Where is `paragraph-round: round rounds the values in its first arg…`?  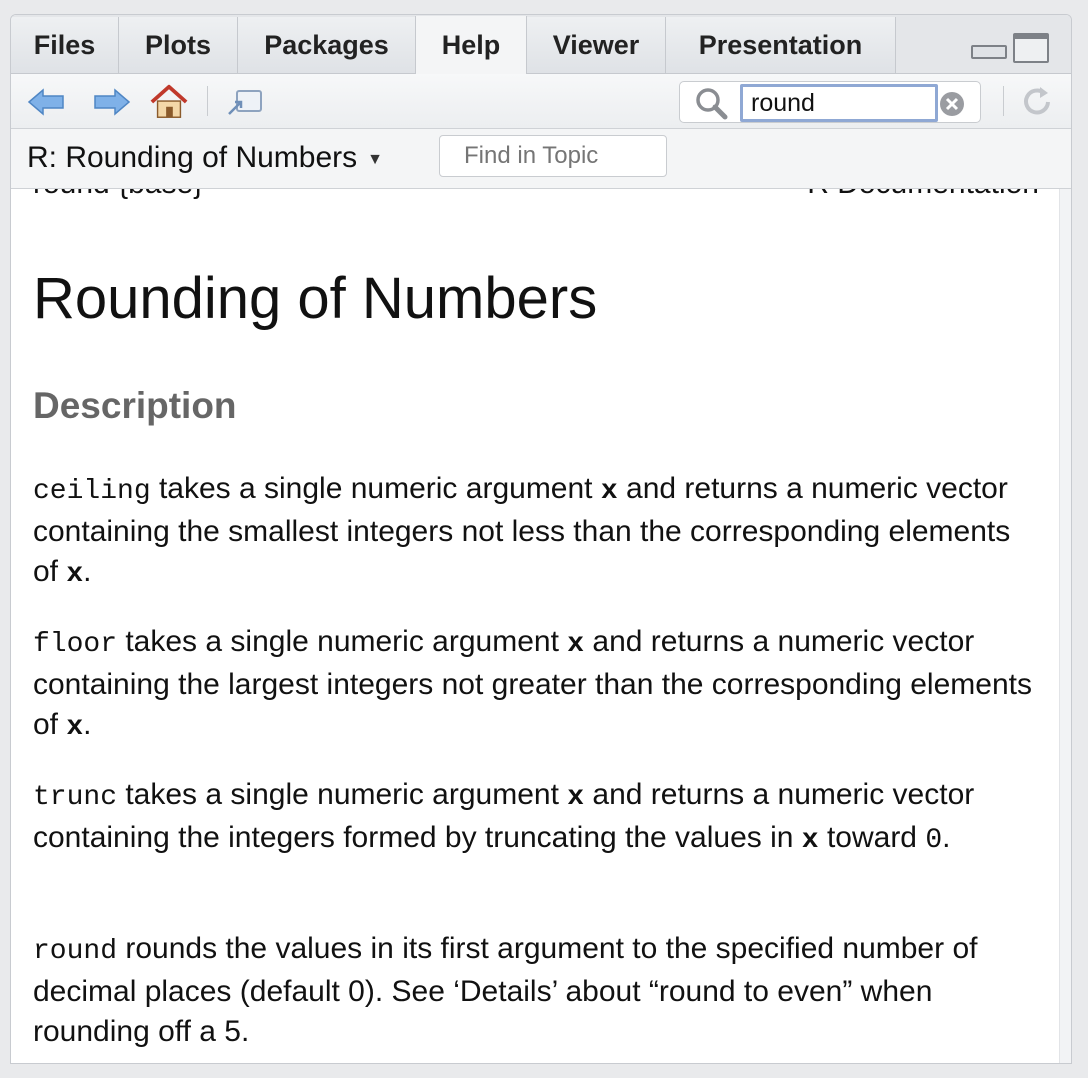 paragraph-round: round rounds the values in its first arg… is located at coordinates (538, 990).